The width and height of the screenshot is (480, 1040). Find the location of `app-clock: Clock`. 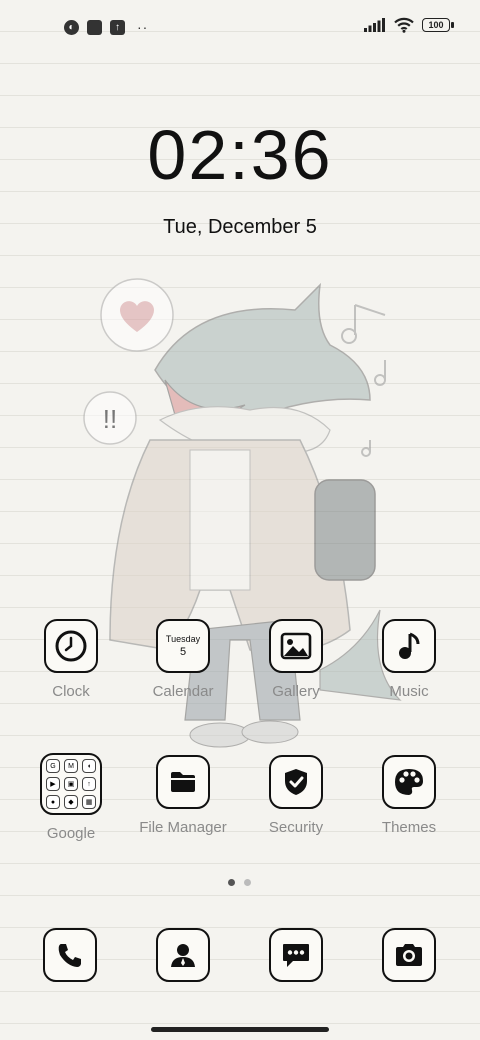

app-clock: Clock is located at coordinates (71, 659).